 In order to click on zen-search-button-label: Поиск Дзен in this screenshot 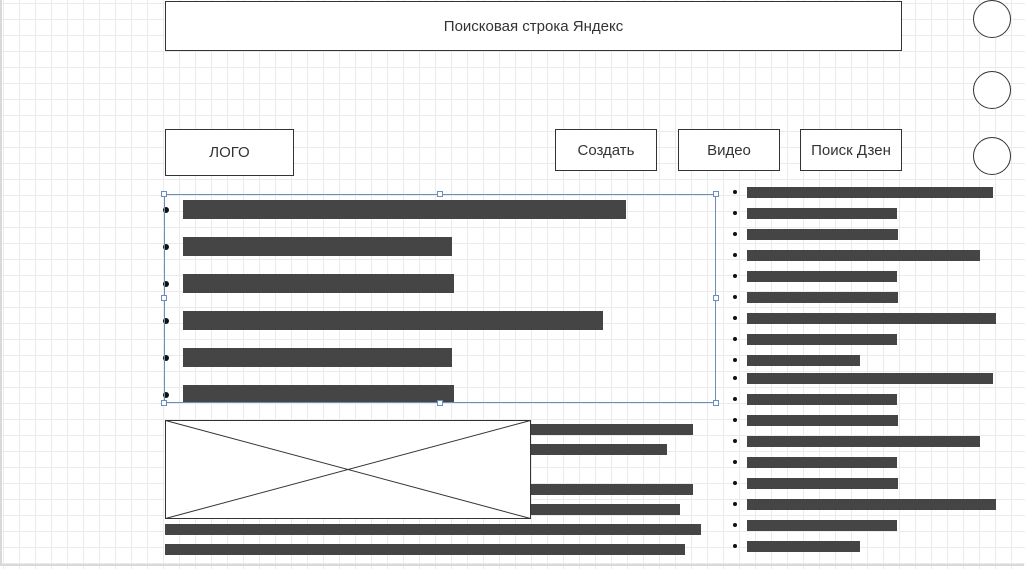, I will do `click(851, 150)`.